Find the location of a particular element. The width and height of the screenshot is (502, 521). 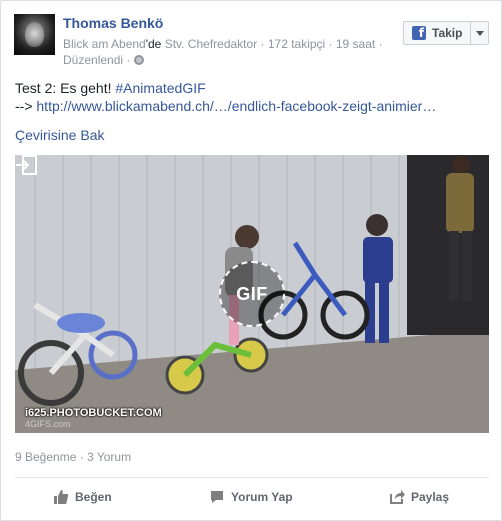

avatar is located at coordinates (34, 34).